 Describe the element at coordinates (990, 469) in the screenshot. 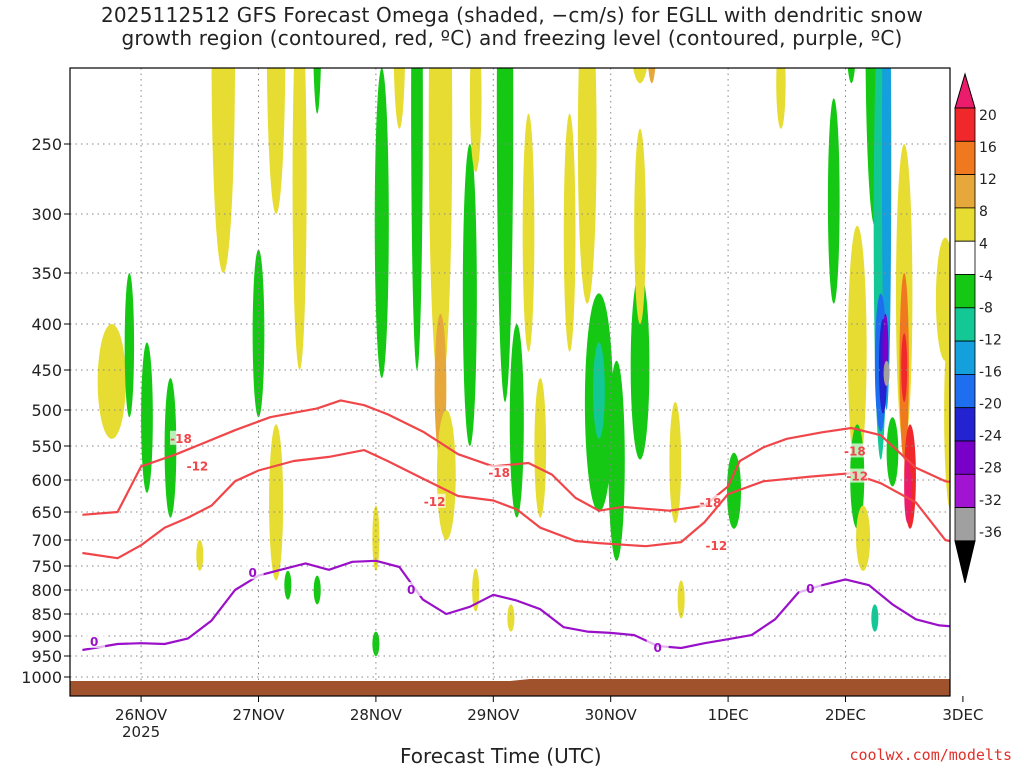

I see `colorbar-label: -28` at that location.